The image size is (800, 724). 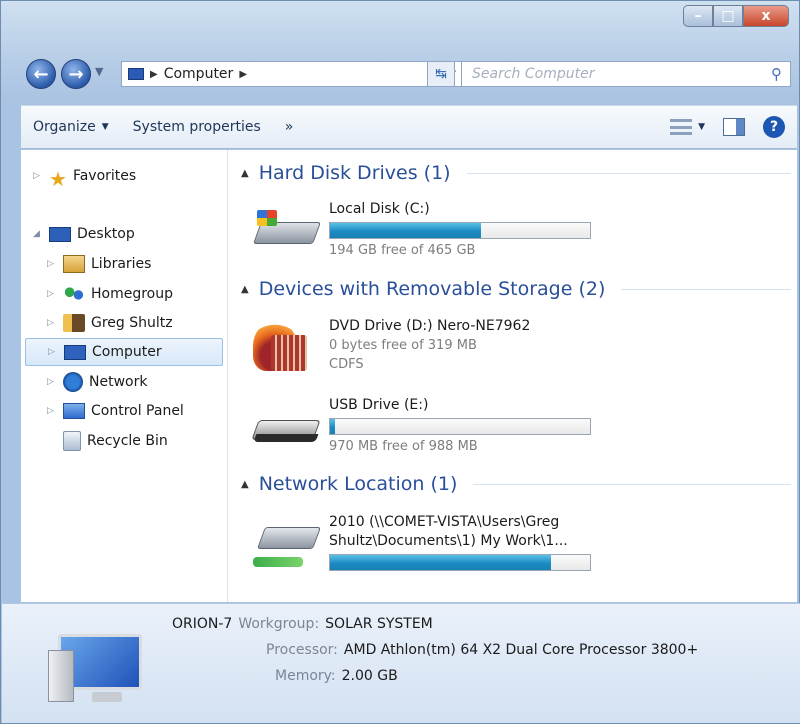 I want to click on nav-network: ▷ Network, so click(x=97, y=382).